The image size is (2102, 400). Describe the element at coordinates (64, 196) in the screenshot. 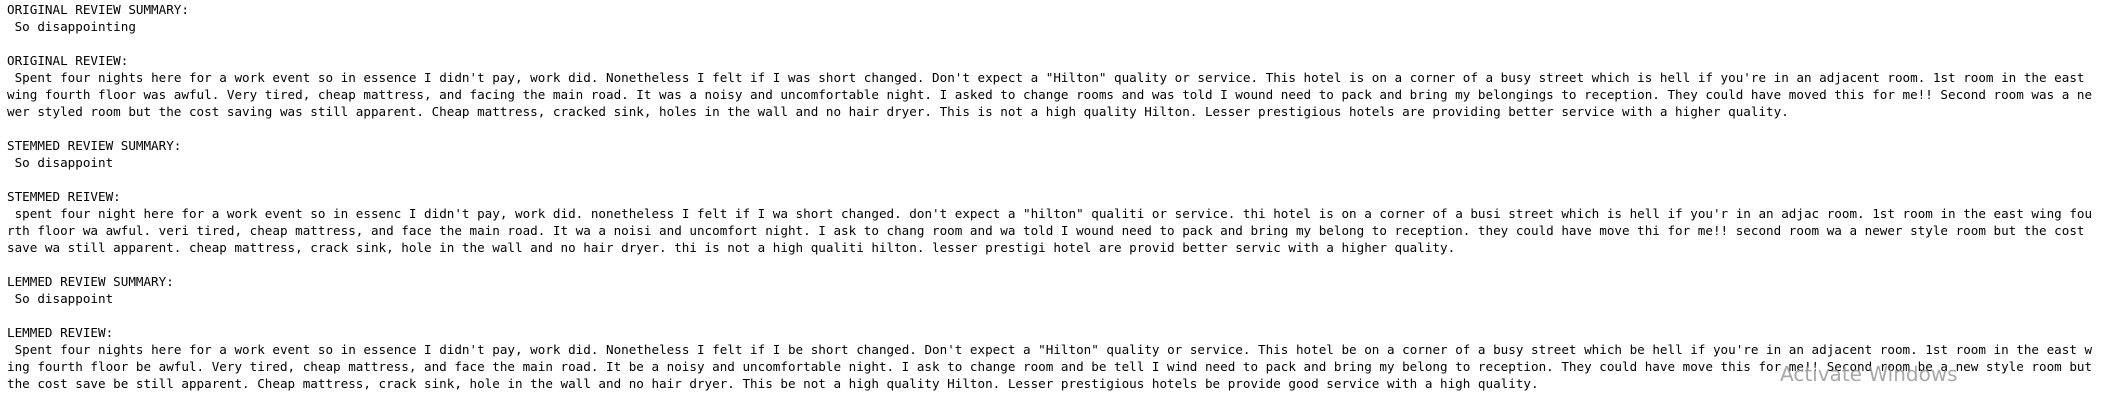

I see `stemmed-review-label: STEMMED REIVEW:` at that location.